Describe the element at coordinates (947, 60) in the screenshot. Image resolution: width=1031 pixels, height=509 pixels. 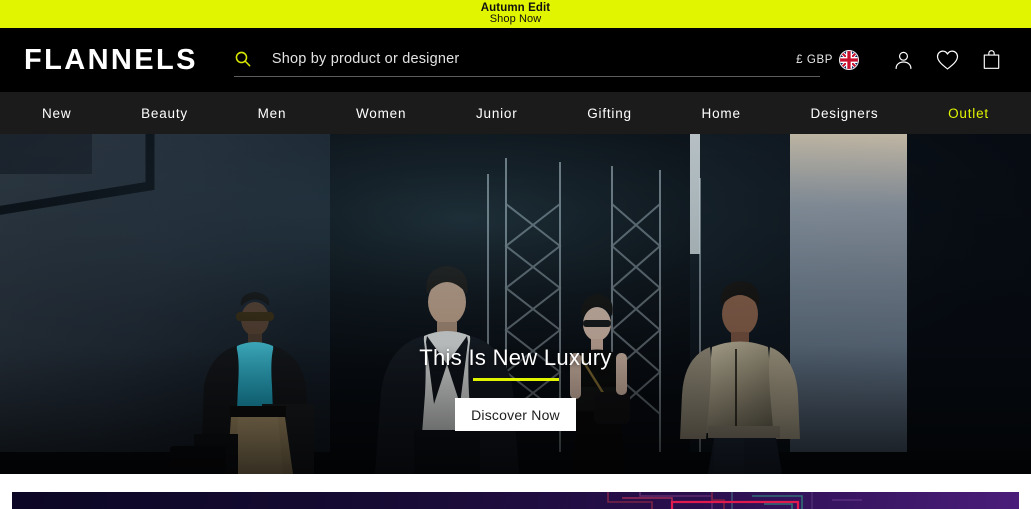
I see `wishlist-heart-icon` at that location.